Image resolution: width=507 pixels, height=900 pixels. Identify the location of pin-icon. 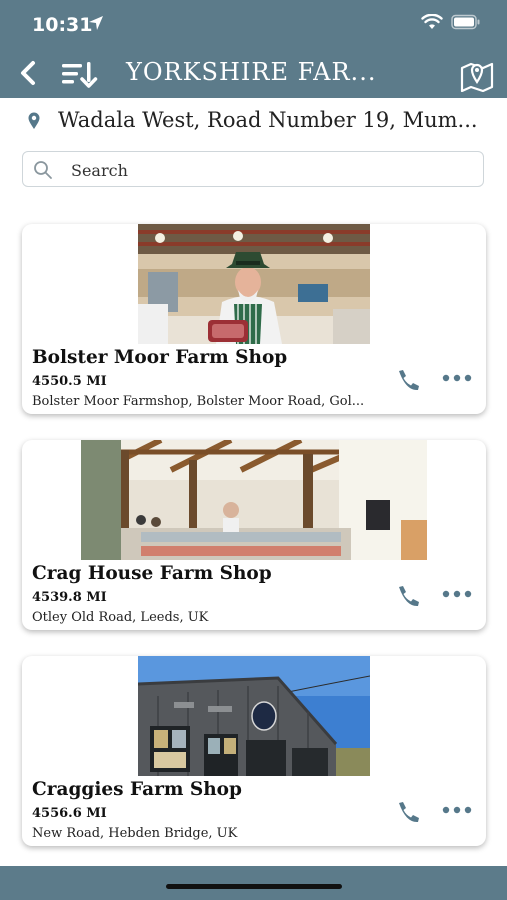
(34, 120).